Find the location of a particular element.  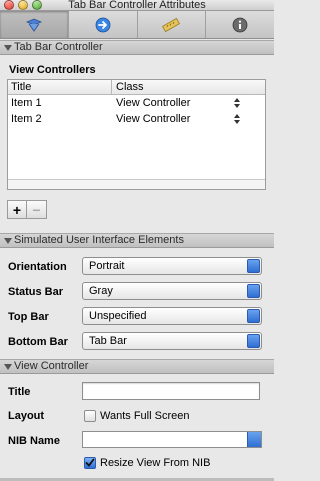

resize-view-from-nib-checkbox is located at coordinates (90, 463).